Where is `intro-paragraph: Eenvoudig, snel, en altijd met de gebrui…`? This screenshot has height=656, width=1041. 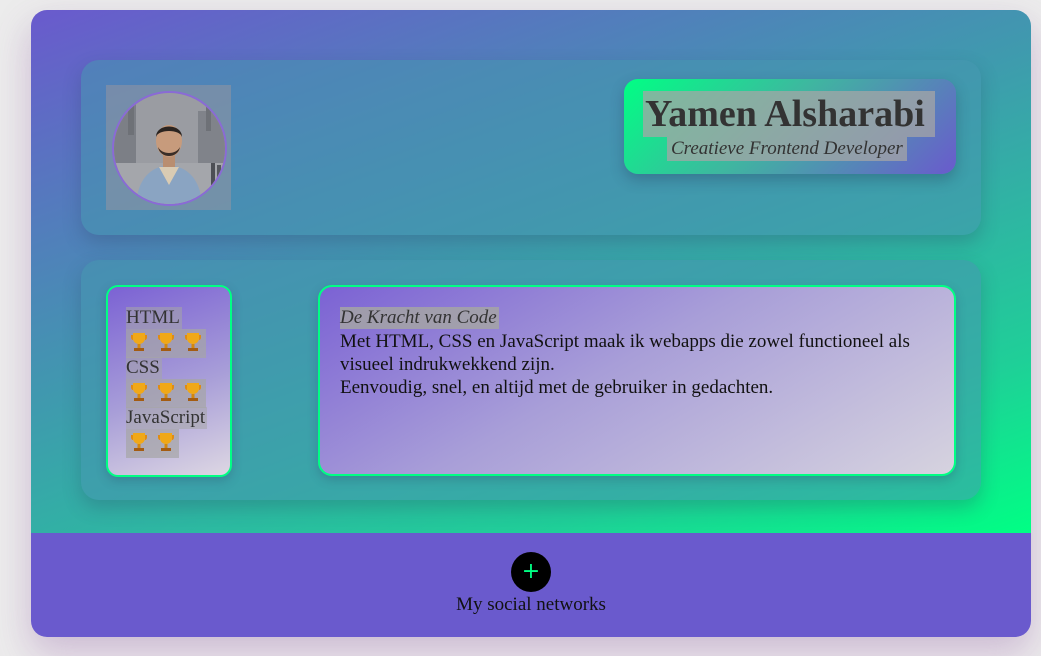 intro-paragraph: Eenvoudig, snel, en altijd met de gebrui… is located at coordinates (557, 387).